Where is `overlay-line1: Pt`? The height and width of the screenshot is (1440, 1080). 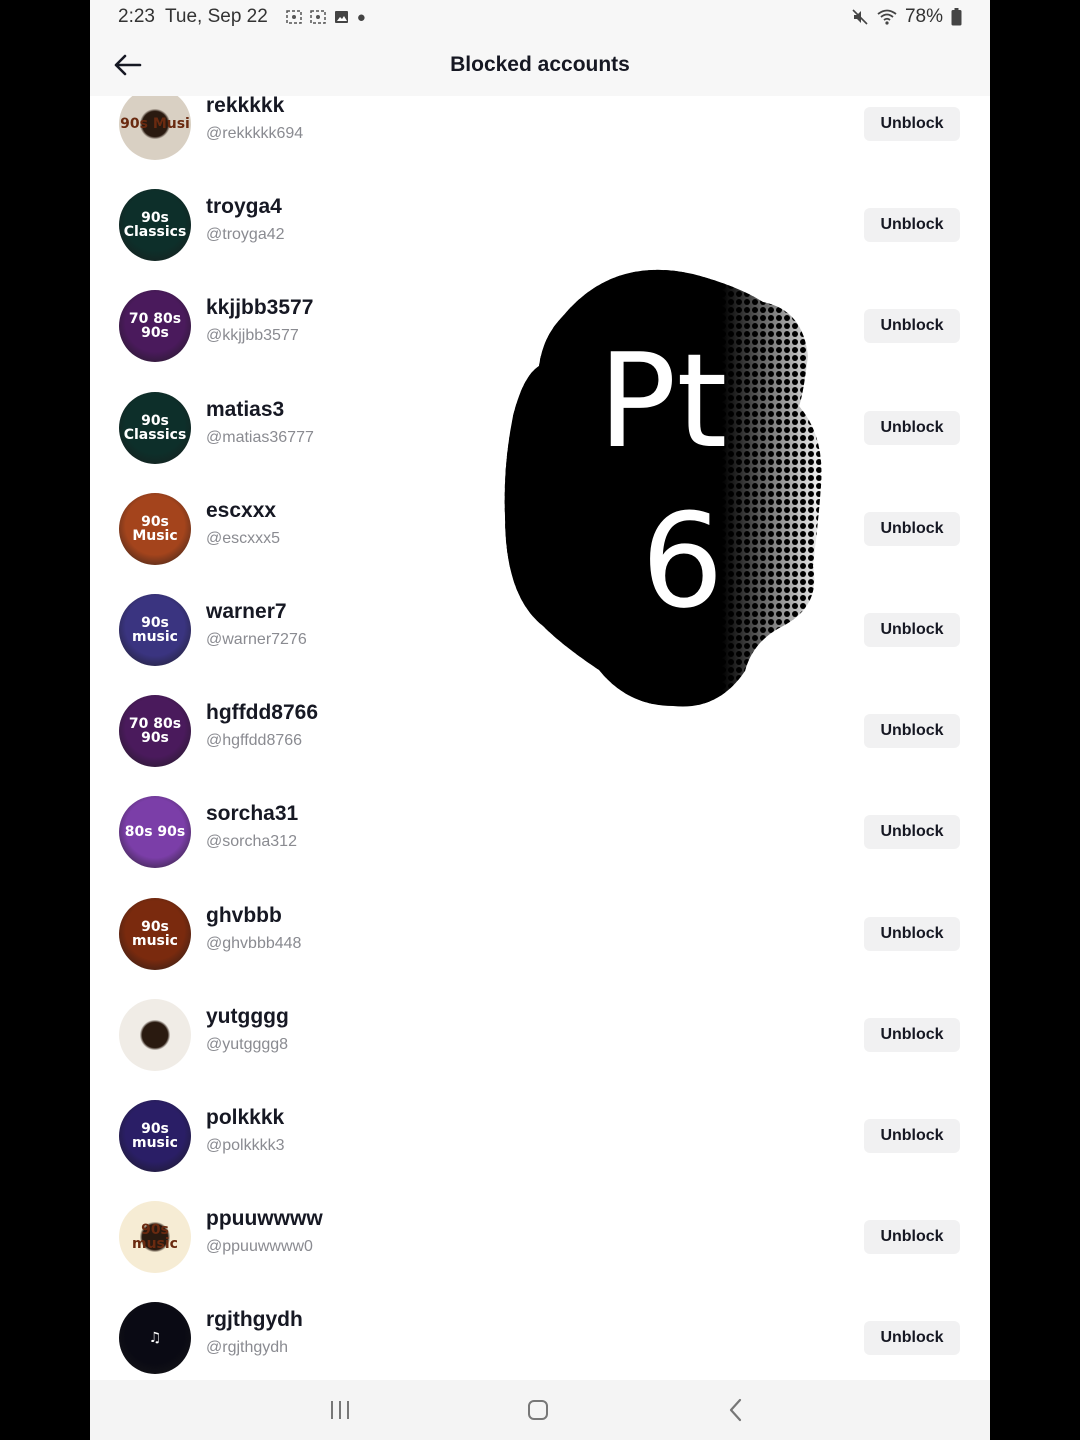
overlay-line1: Pt is located at coordinates (662, 401).